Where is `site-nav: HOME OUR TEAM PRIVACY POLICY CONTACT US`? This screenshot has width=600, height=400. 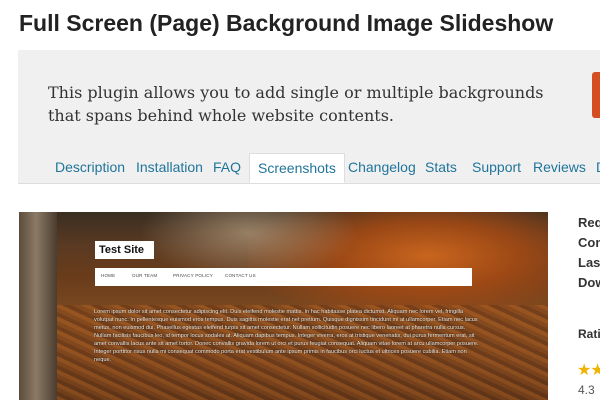 site-nav: HOME OUR TEAM PRIVACY POLICY CONTACT US is located at coordinates (283, 277).